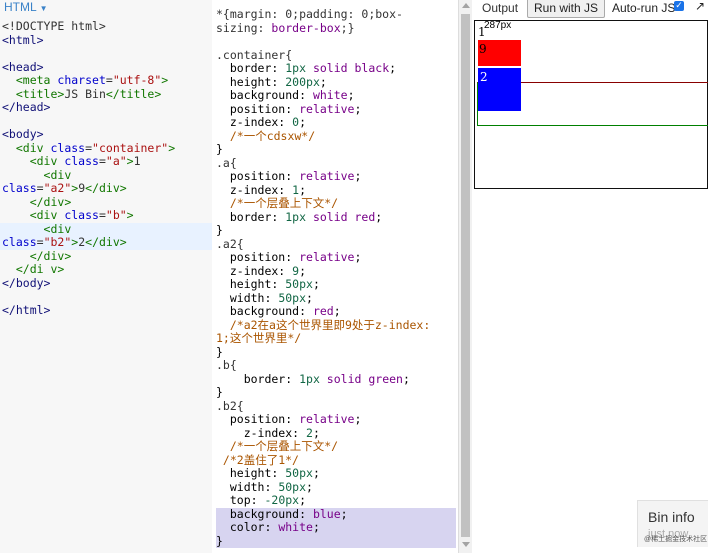 This screenshot has height=553, width=708. I want to click on css-code-line: z-index: 2;, so click(336, 433).